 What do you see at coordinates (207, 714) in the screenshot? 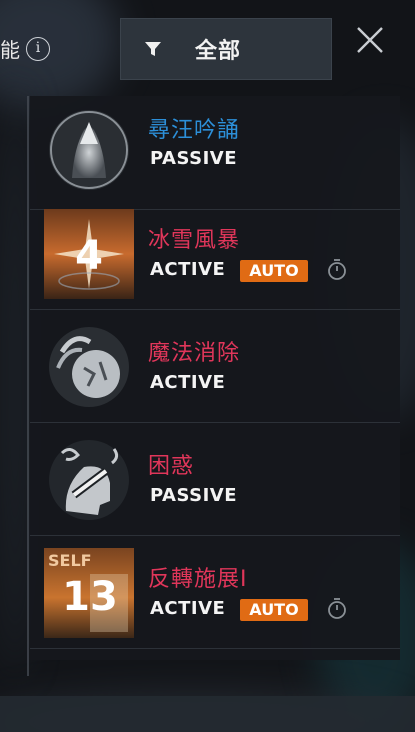
I see `bottom-strip` at bounding box center [207, 714].